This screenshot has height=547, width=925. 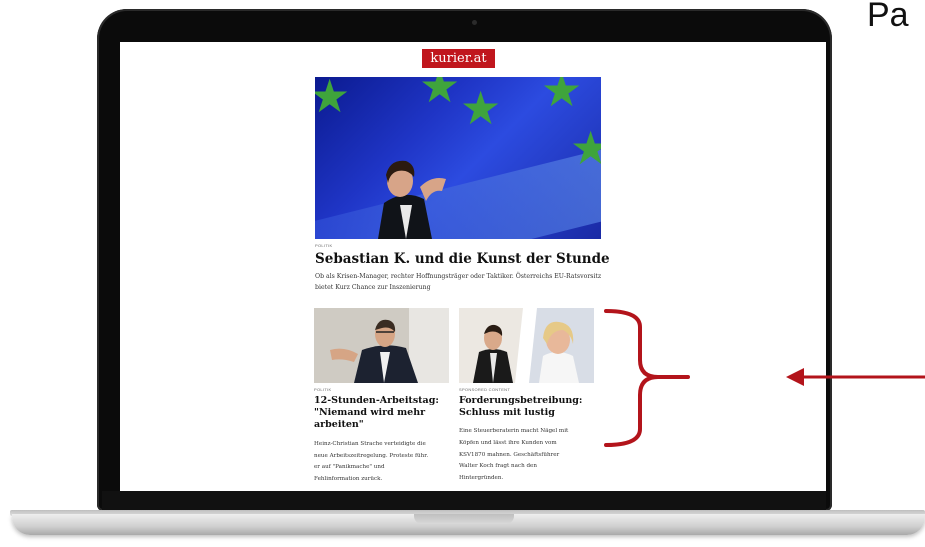 I want to click on article-1-category: POLITIK, so click(x=323, y=389).